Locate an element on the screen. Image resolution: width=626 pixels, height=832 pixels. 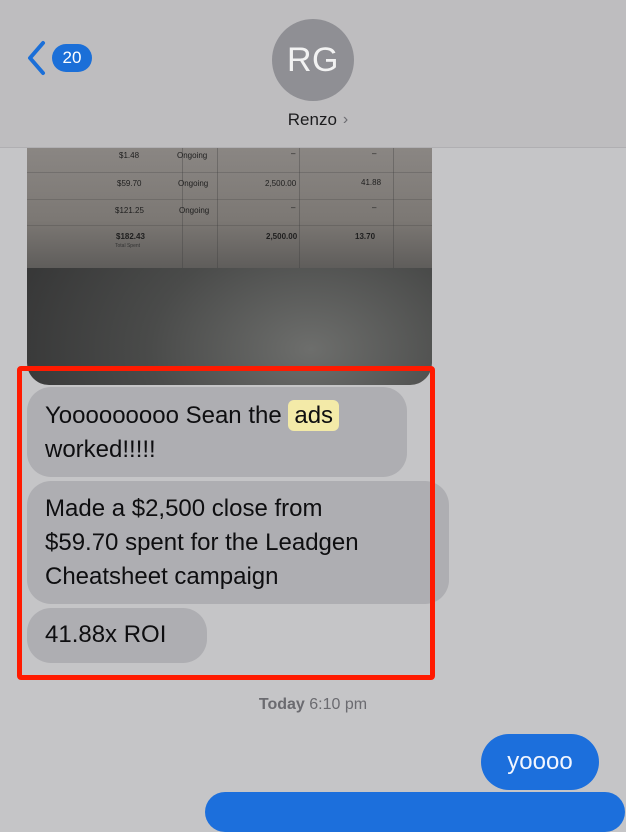
cell-total-revenue: 2,500.00 is located at coordinates (282, 236).